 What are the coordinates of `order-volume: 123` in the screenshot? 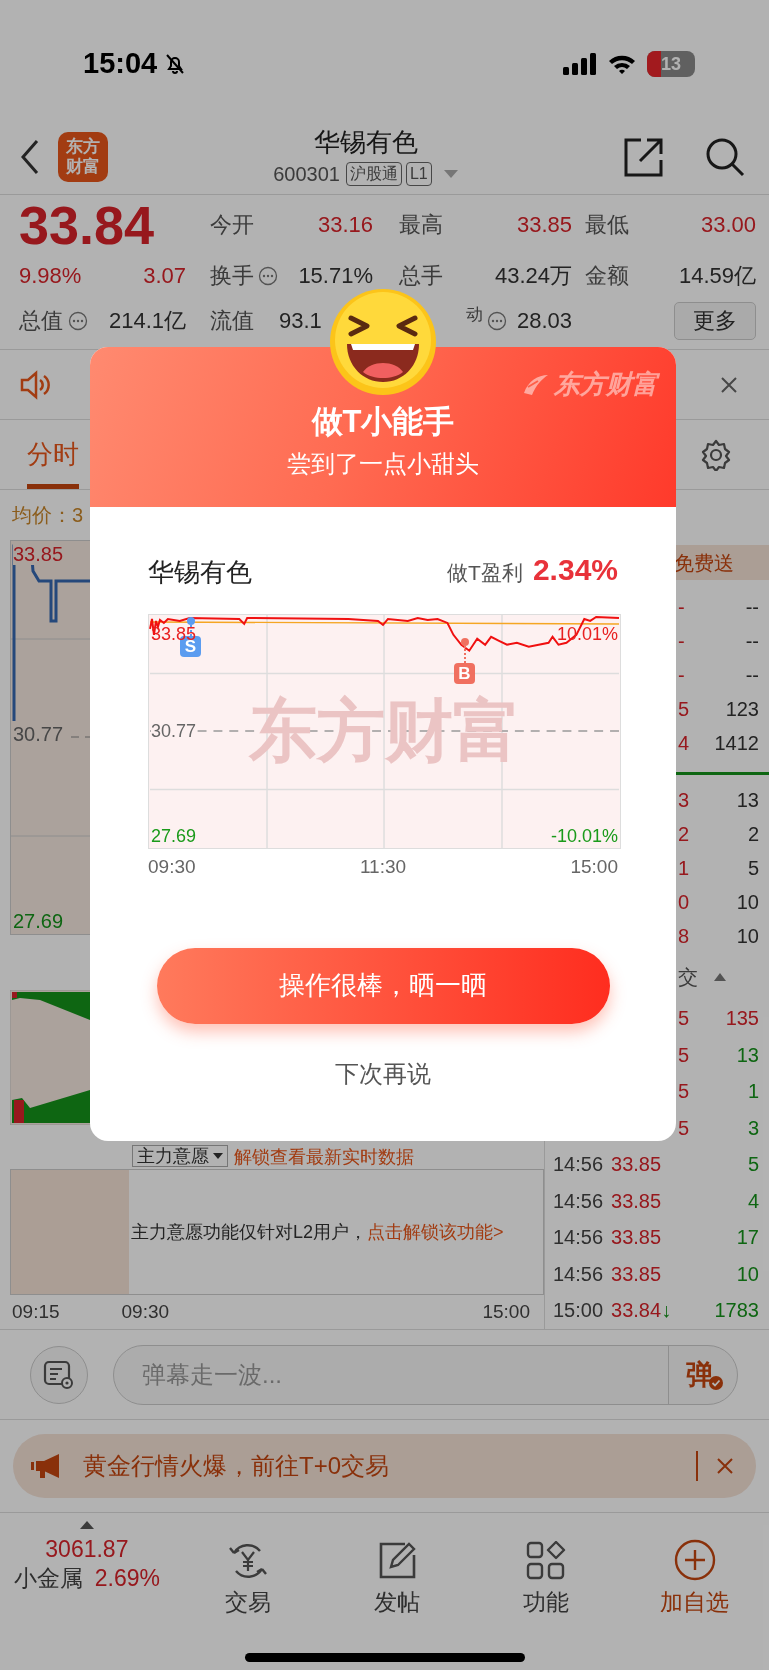 It's located at (742, 709).